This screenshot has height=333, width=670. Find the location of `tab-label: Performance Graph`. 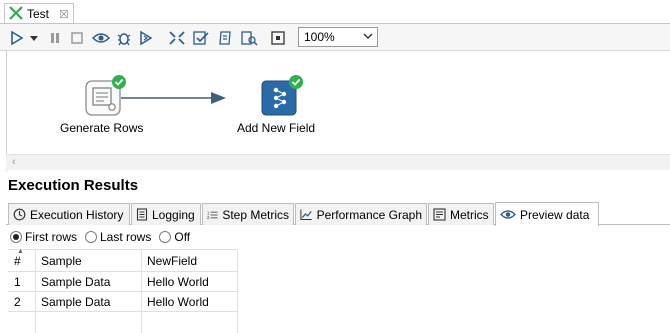

tab-label: Performance Graph is located at coordinates (369, 214).